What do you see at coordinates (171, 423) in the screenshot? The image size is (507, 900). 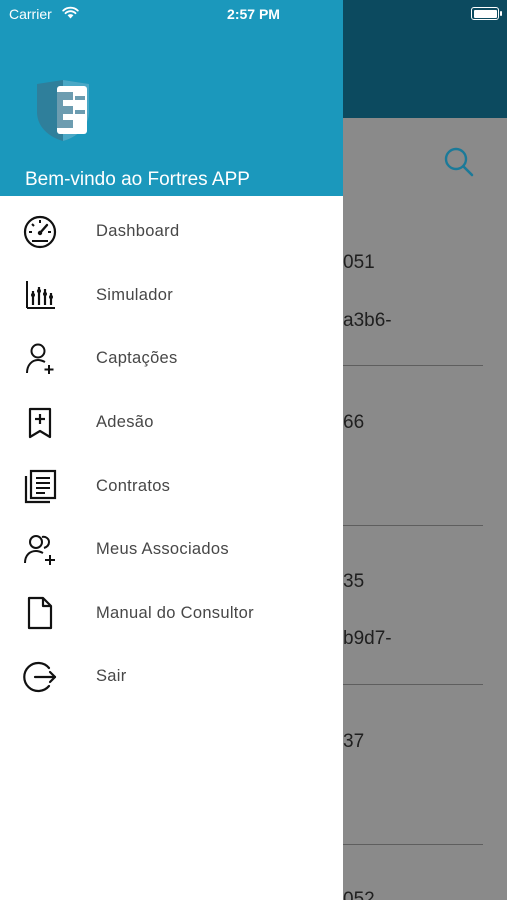 I see `menu-item-adesao: Adesão` at bounding box center [171, 423].